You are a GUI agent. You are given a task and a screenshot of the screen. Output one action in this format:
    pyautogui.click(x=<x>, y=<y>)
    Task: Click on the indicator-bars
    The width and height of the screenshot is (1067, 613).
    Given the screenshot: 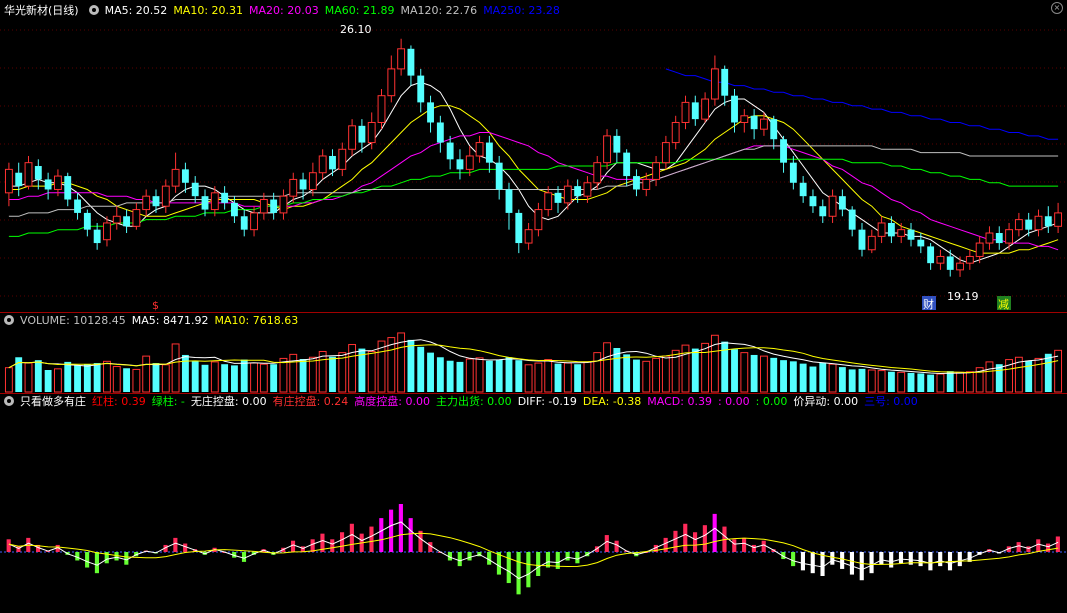 What is the action you would take?
    pyautogui.click(x=533, y=549)
    